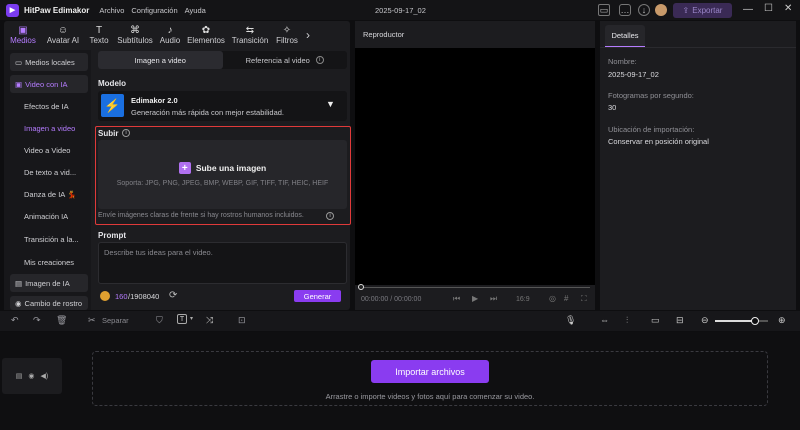  I want to click on tab-referencia-al-video: Referencia al video i, so click(285, 60).